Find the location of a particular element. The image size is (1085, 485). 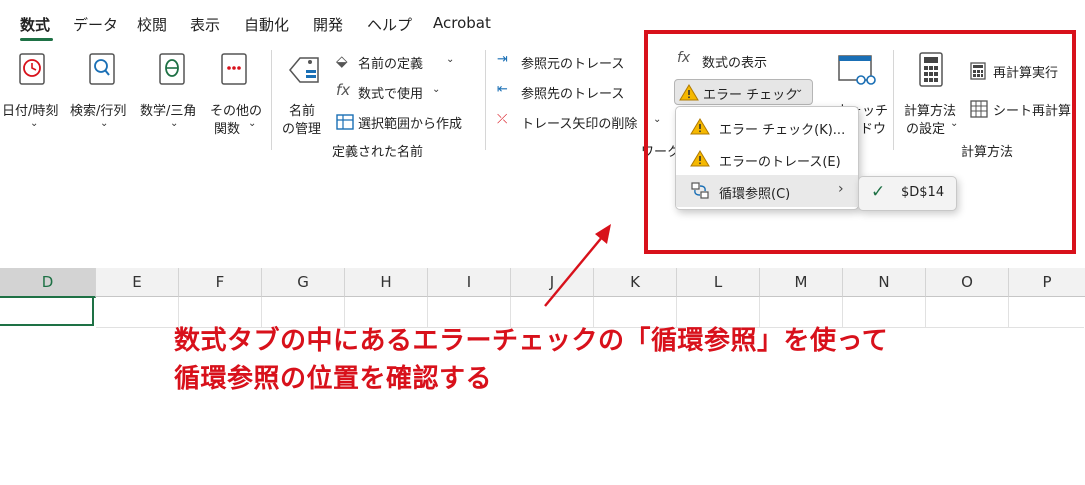

define-name-label: 名前の定義 is located at coordinates (391, 64).